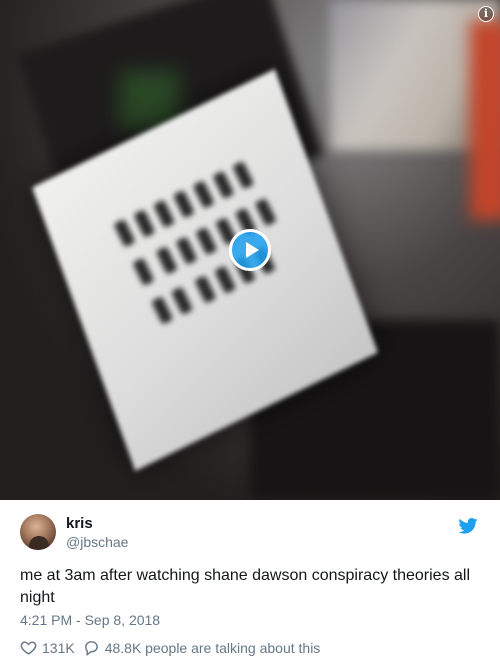 This screenshot has width=500, height=671. What do you see at coordinates (468, 526) in the screenshot?
I see `twitter-bird-icon` at bounding box center [468, 526].